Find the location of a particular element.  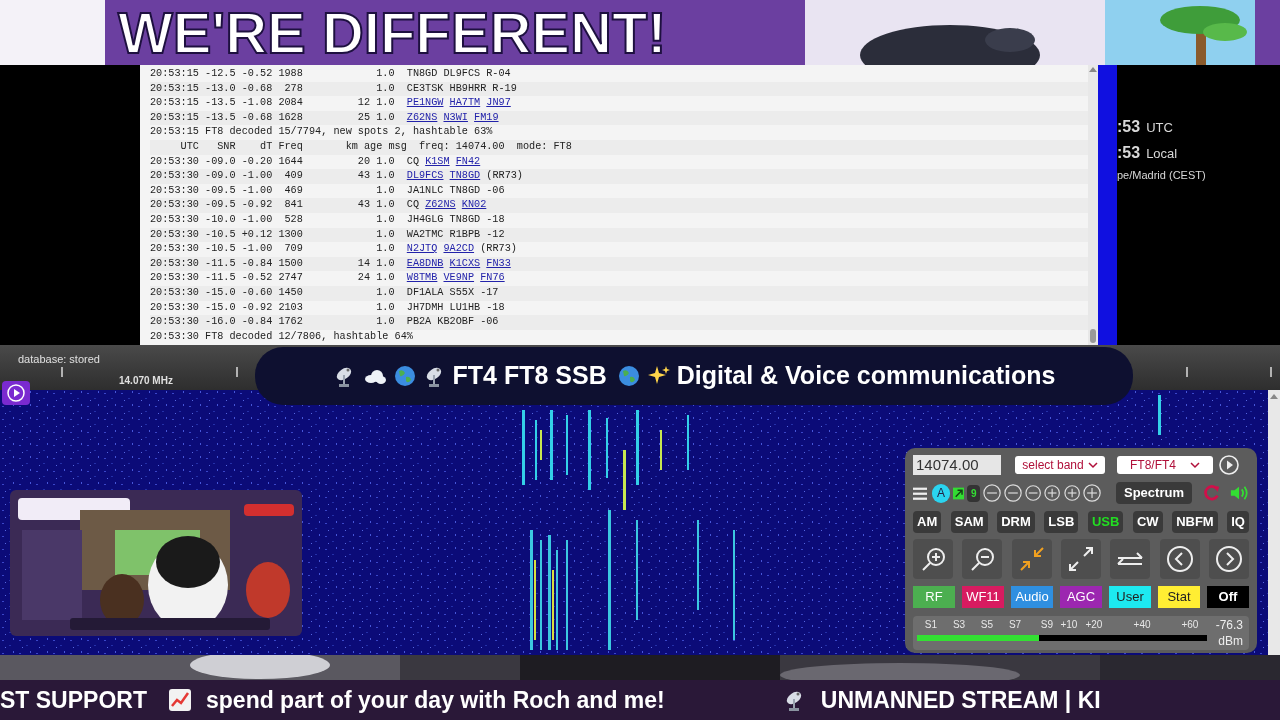

log-line: 20:53:15 -13.5 -1.08 2084 12 1.0 PE1NGW HA7TM JN97 is located at coordinates (331, 103).